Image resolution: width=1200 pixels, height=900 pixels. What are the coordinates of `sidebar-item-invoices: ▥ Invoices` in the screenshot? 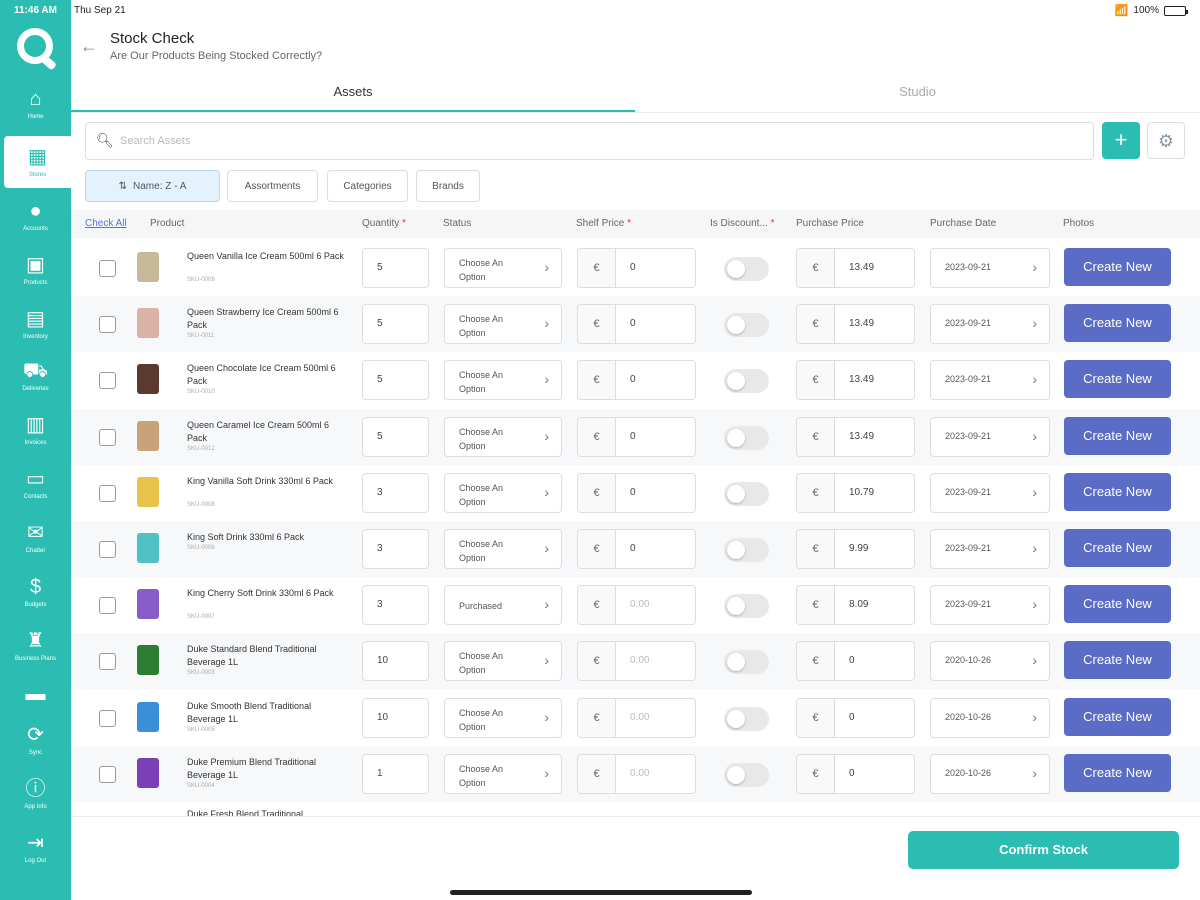 It's located at (35, 430).